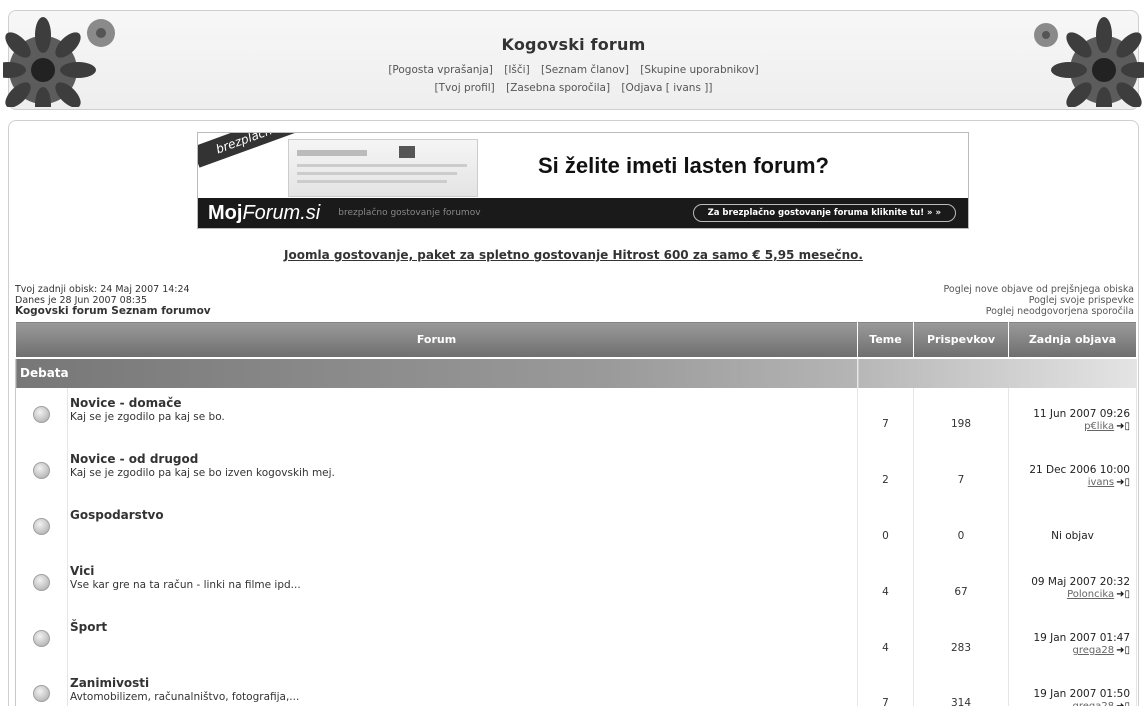  I want to click on topics-count: 0, so click(885, 527).